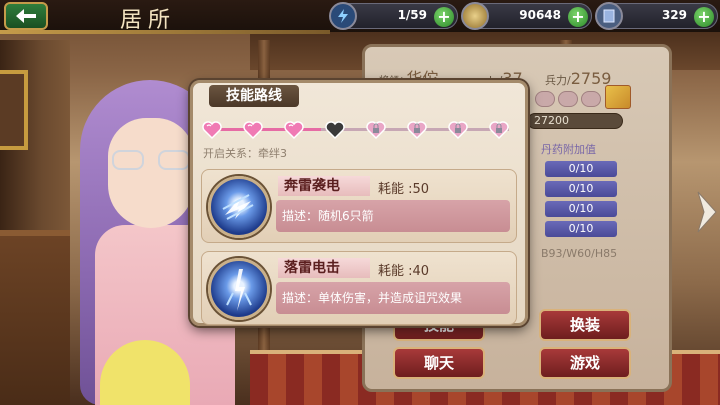 This screenshot has height=405, width=720. I want to click on coin-icon, so click(475, 16).